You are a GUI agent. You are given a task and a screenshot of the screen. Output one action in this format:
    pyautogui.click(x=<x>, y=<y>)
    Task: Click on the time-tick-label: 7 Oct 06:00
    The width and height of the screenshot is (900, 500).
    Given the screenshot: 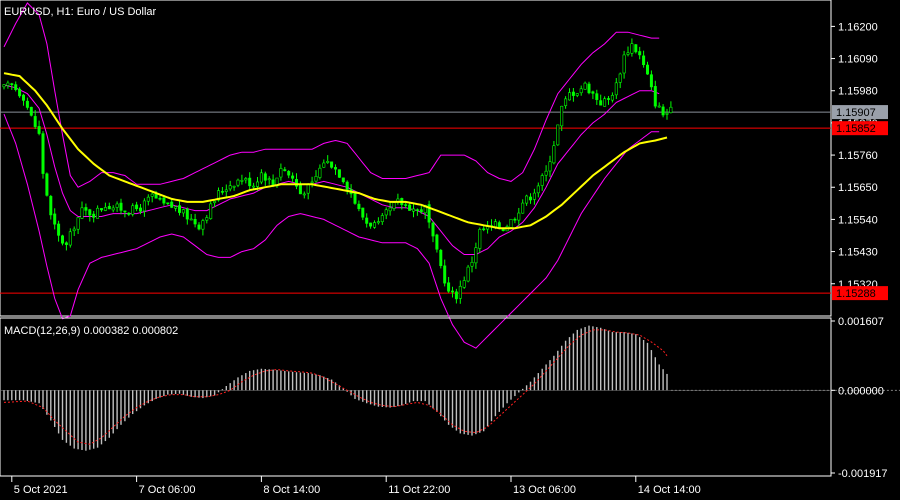 What is the action you would take?
    pyautogui.click(x=167, y=490)
    